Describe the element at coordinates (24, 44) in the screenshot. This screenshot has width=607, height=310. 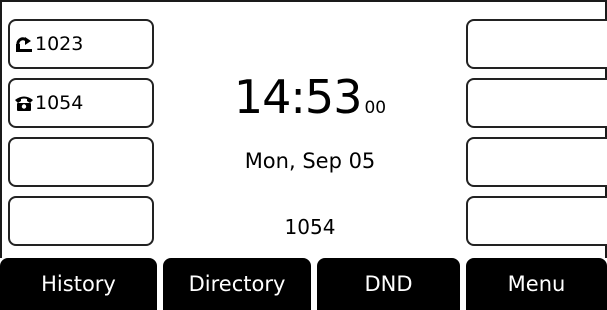
I see `call-forward-icon` at that location.